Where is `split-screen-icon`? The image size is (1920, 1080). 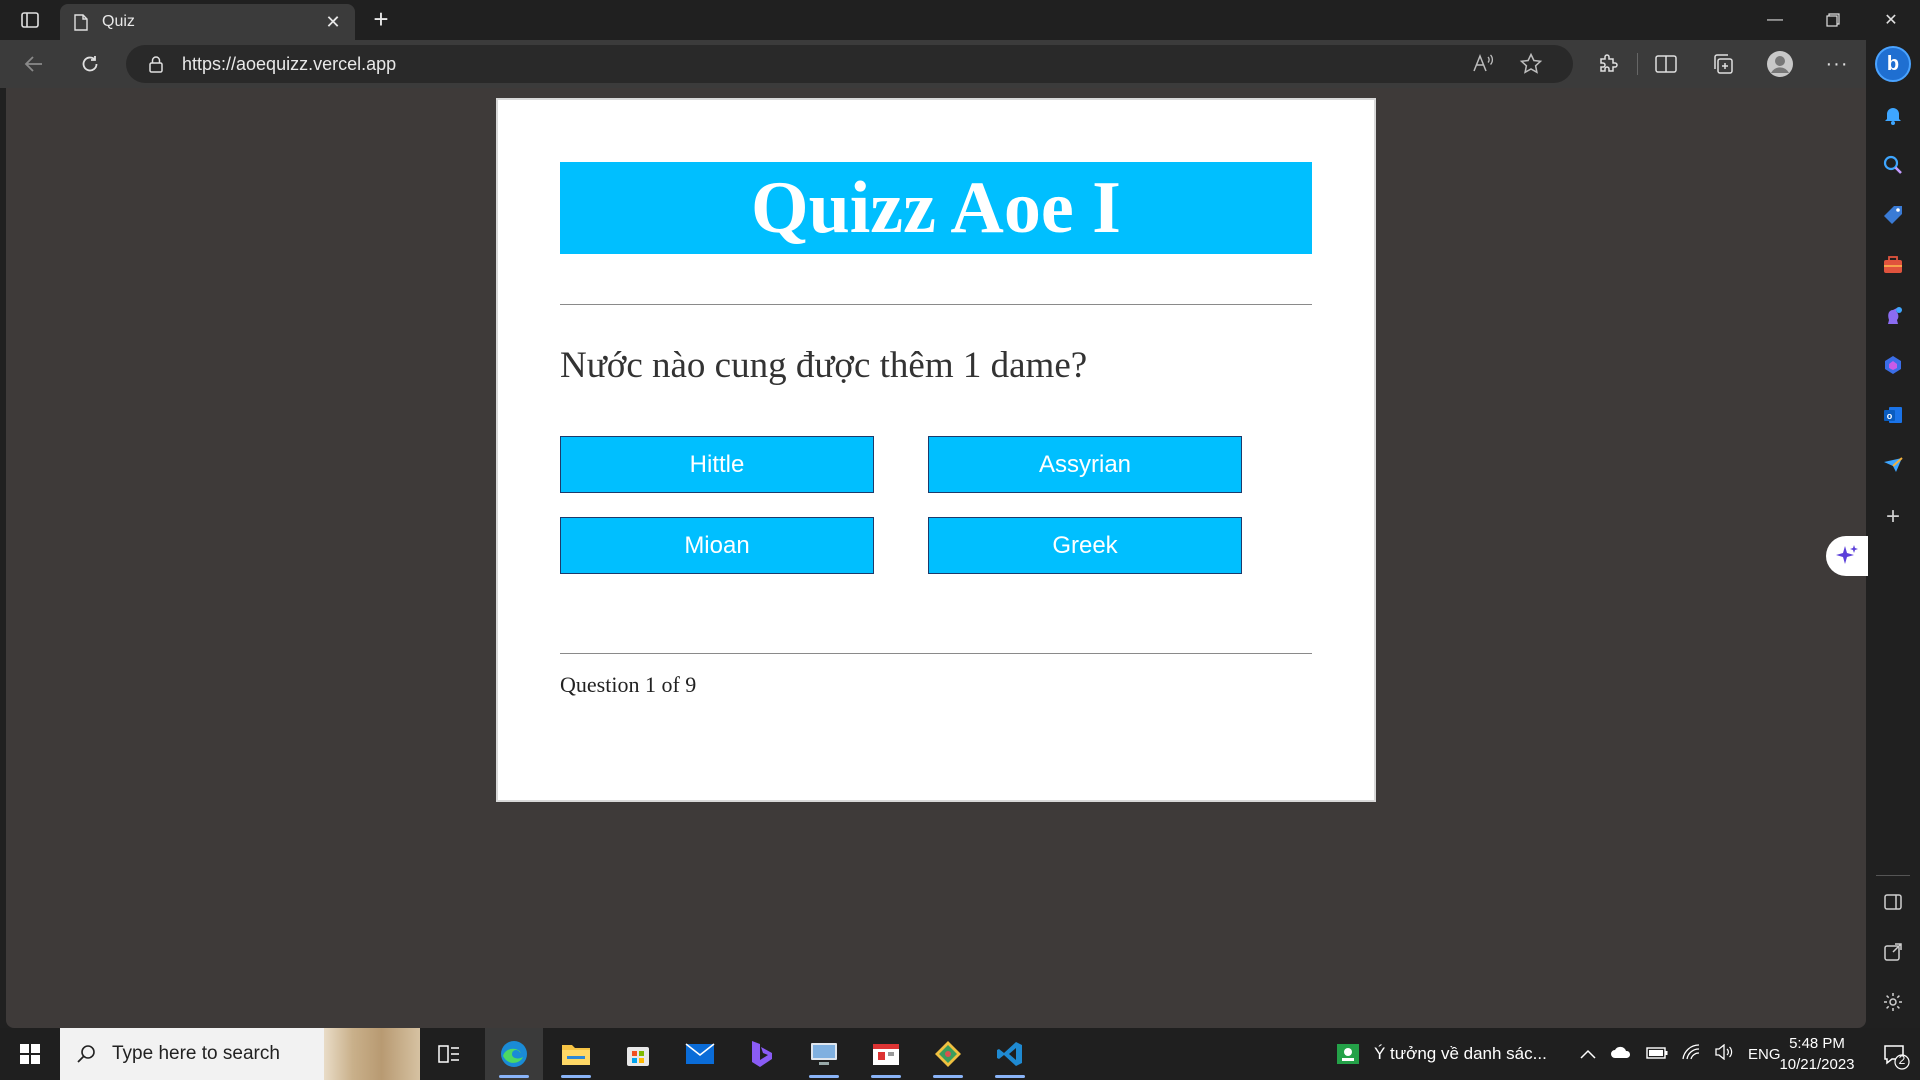 split-screen-icon is located at coordinates (1666, 64).